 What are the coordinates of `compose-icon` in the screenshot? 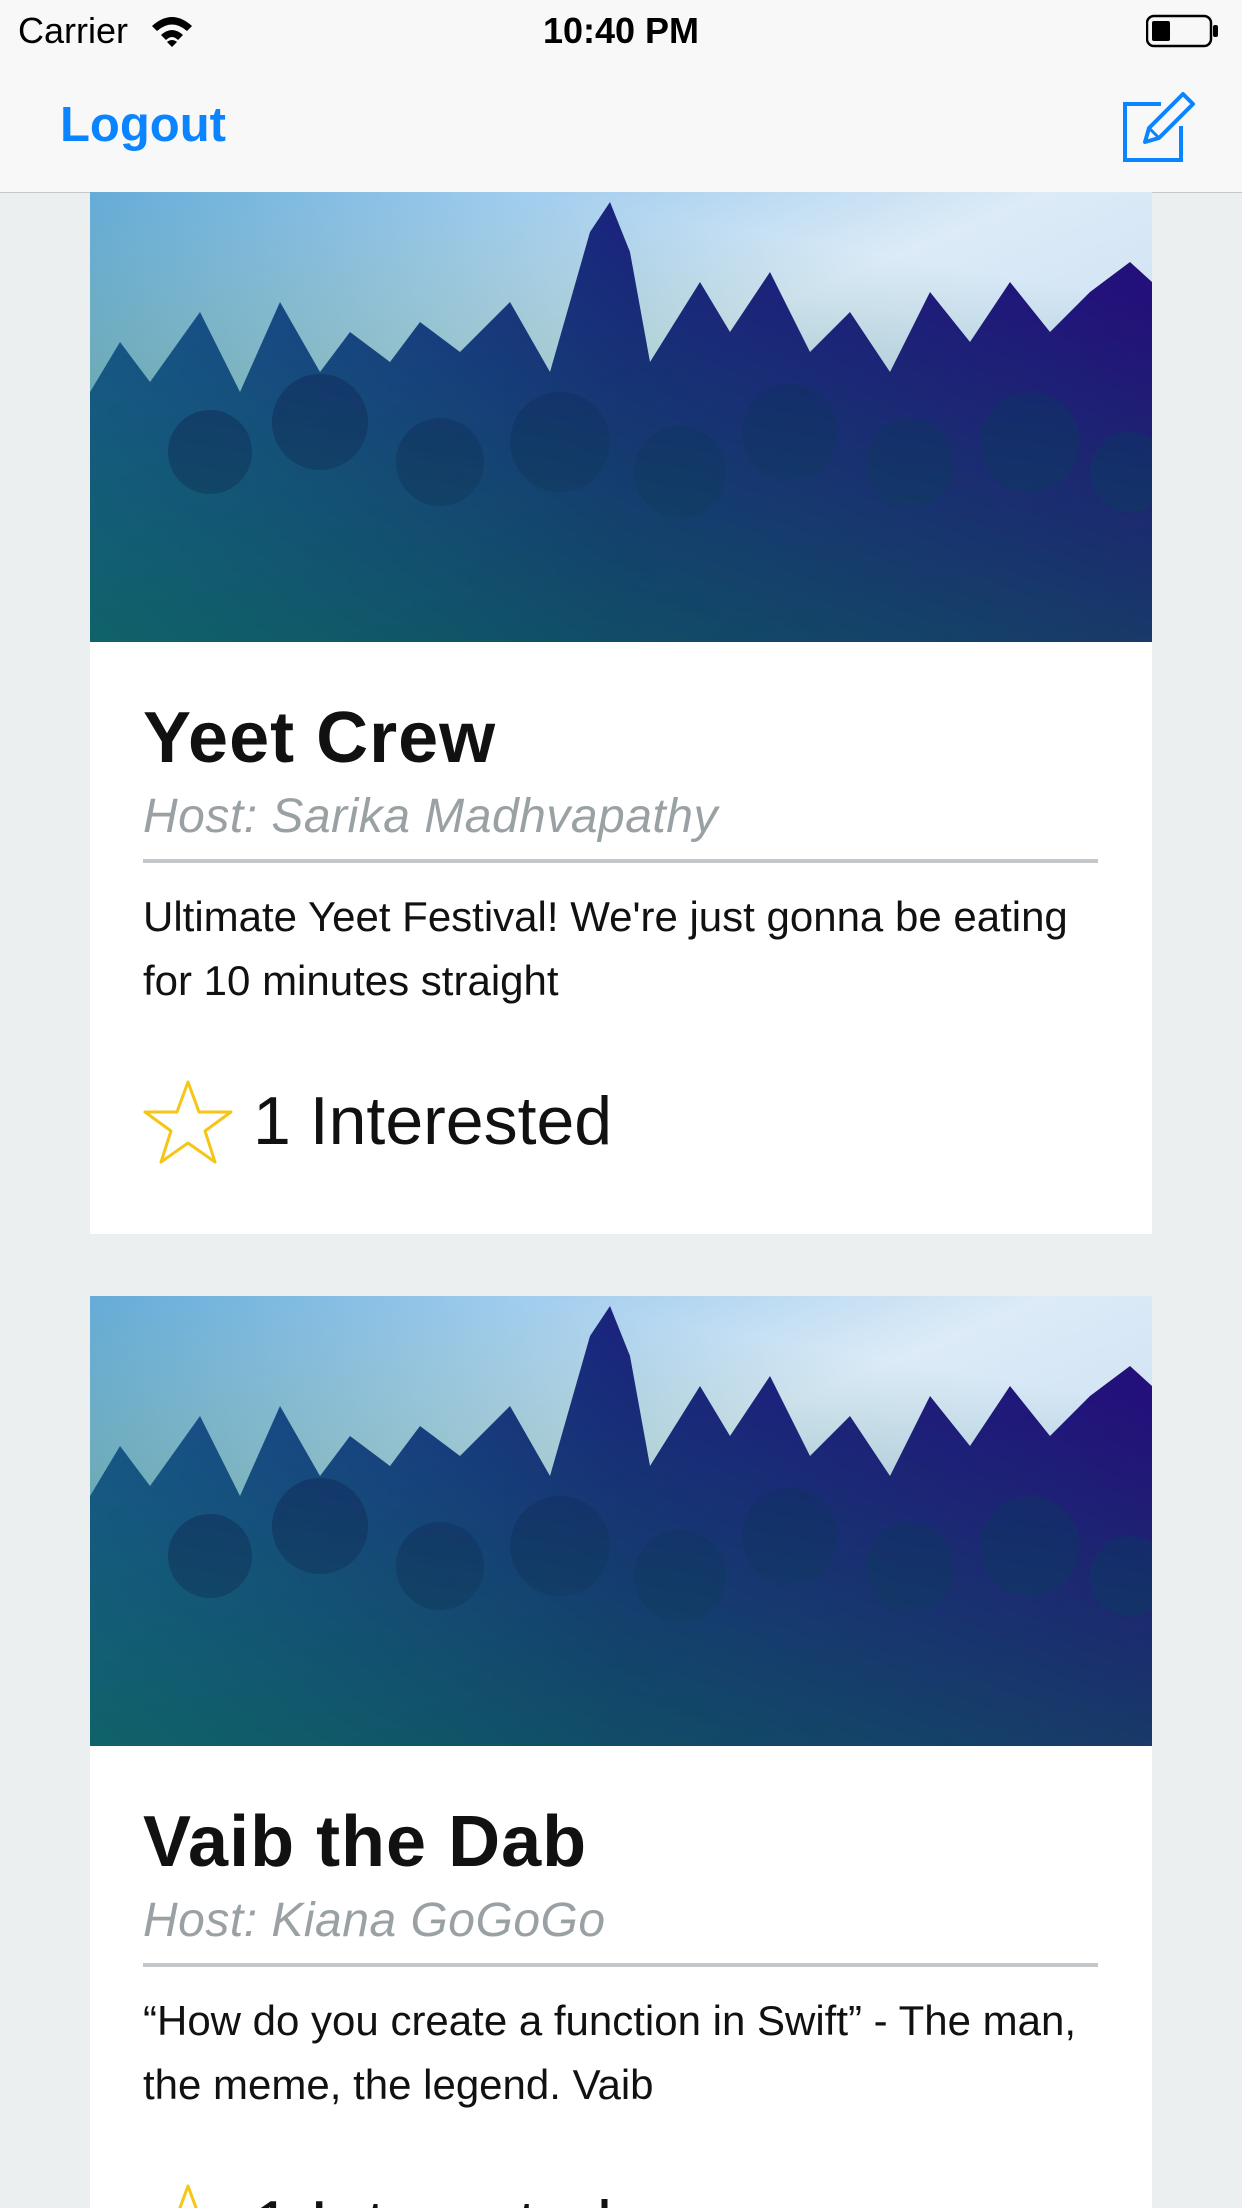 It's located at (1159, 127).